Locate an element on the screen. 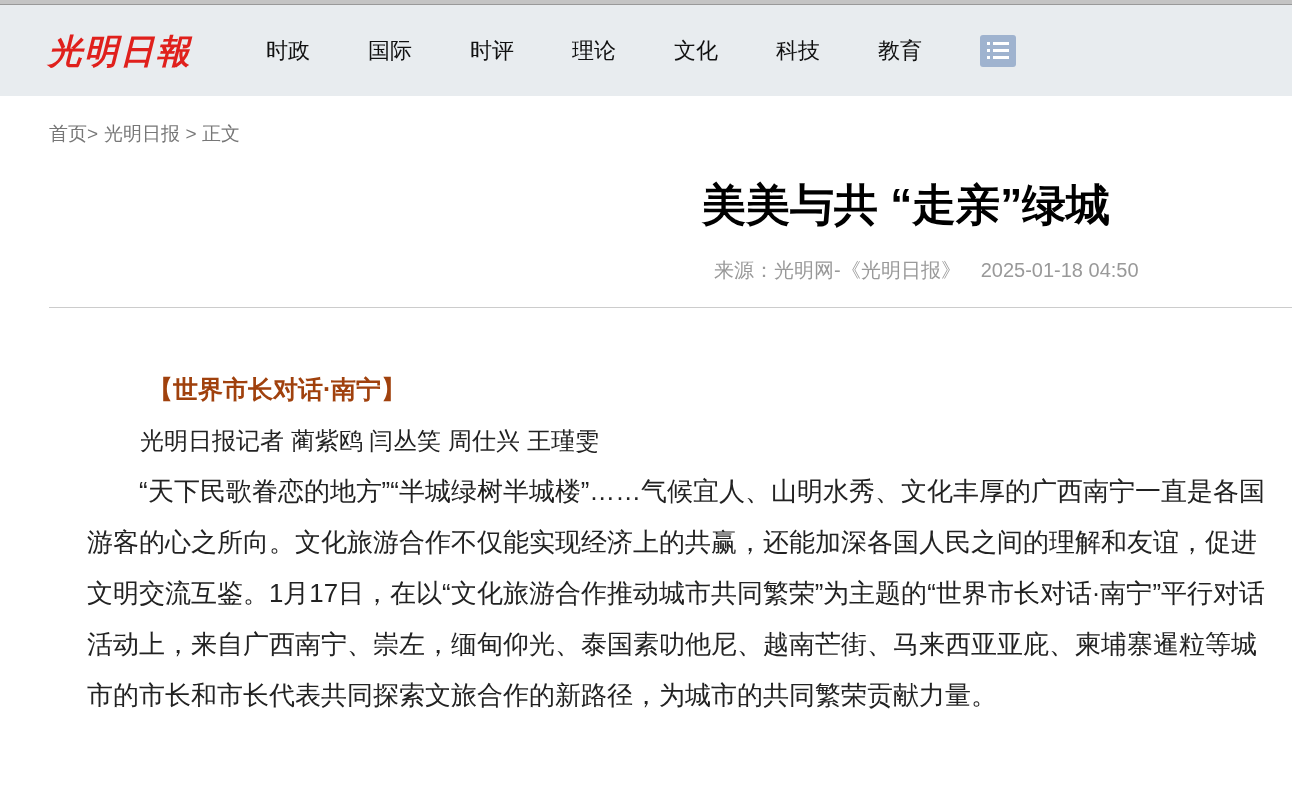 The image size is (1292, 808). nav-link: 教育 is located at coordinates (929, 50).